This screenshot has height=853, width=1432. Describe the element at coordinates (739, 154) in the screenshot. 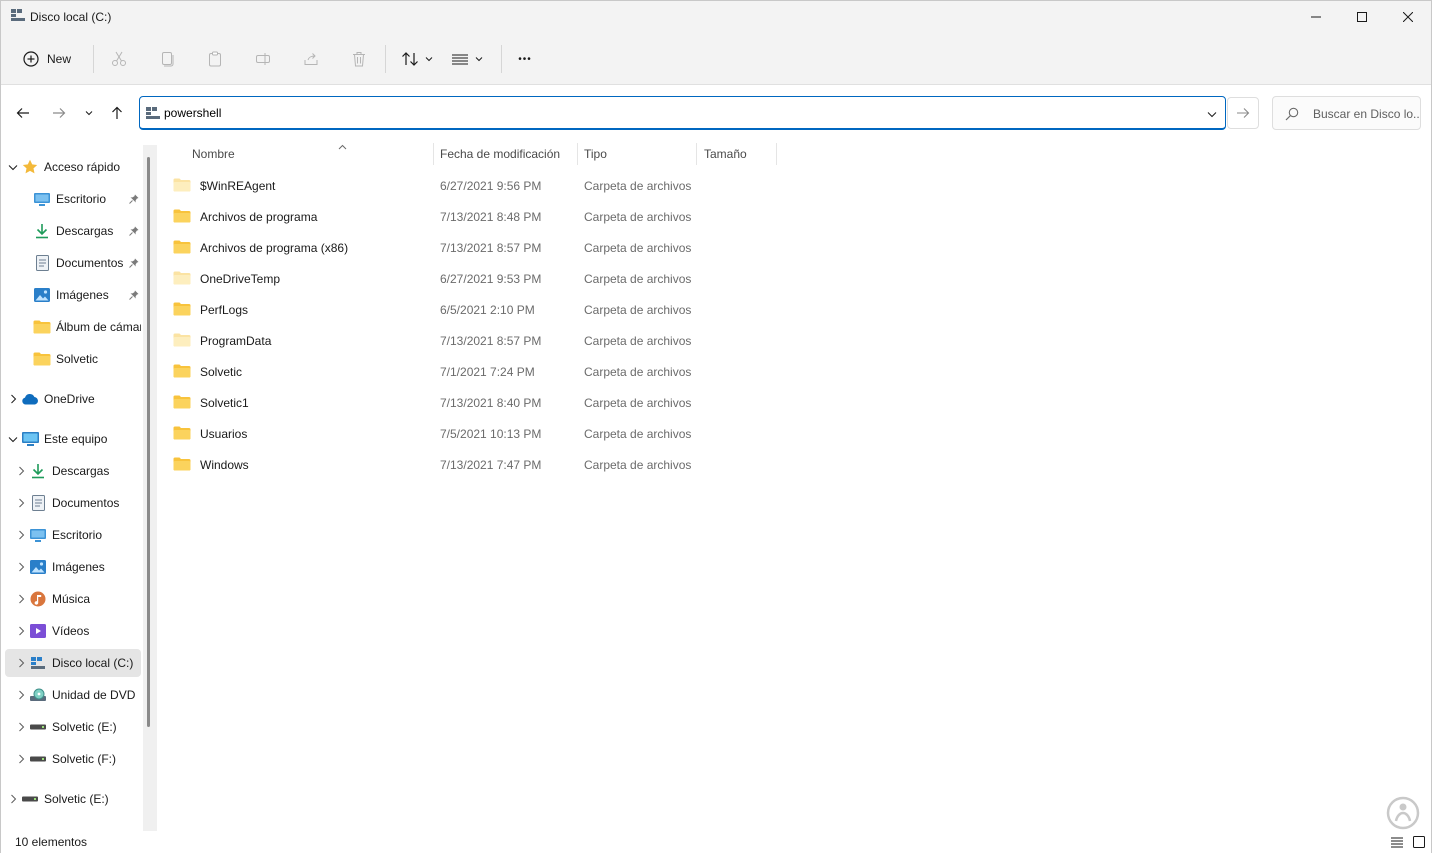

I see `column-header-size: Tamaño` at that location.